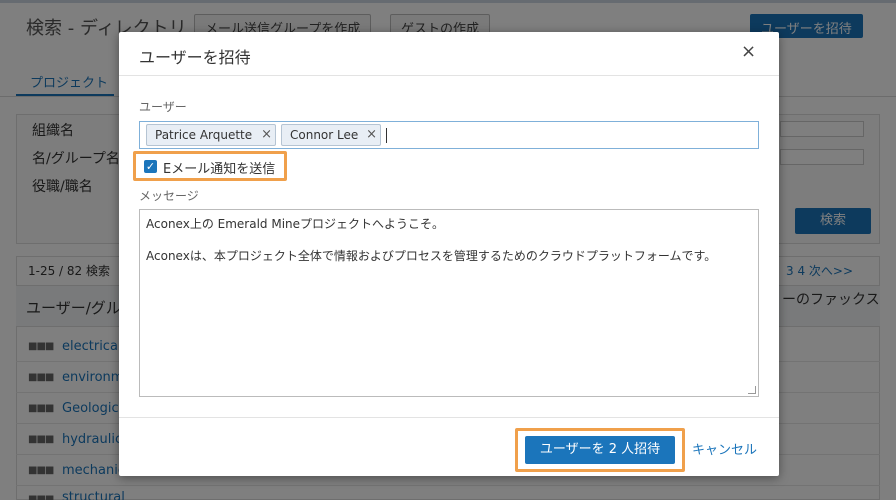 Image resolution: width=896 pixels, height=500 pixels. Describe the element at coordinates (169, 196) in the screenshot. I see `message-field-label: メッセージ` at that location.